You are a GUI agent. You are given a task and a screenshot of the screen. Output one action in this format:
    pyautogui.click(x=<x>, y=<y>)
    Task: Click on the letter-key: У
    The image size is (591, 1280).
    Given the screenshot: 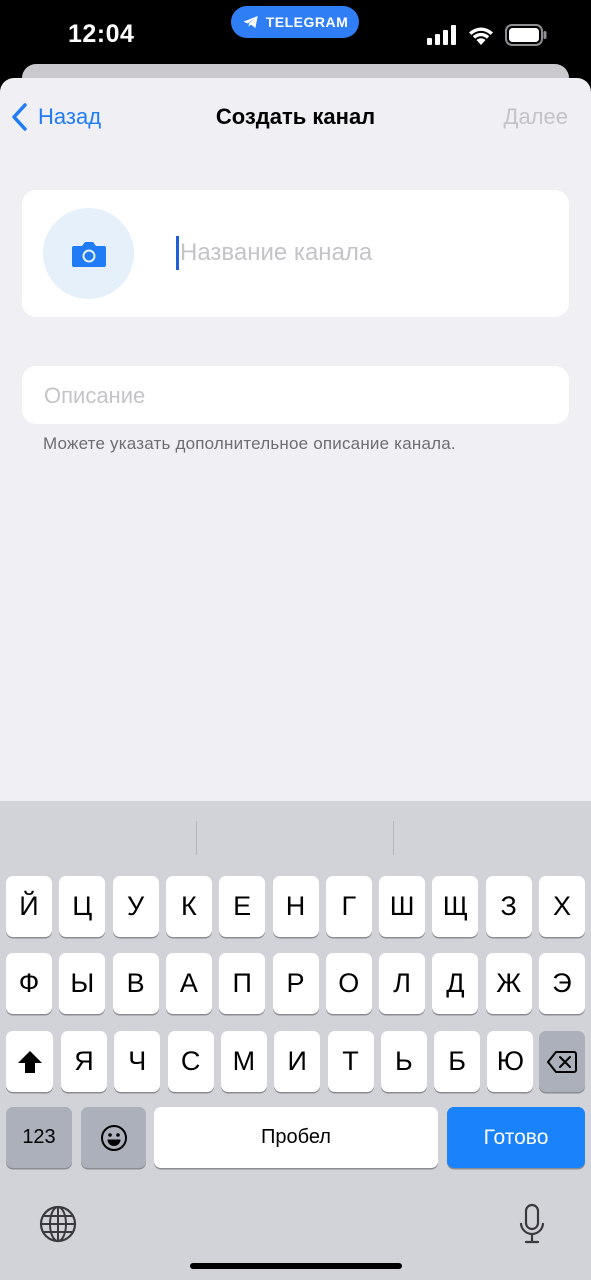 What is the action you would take?
    pyautogui.click(x=135, y=906)
    